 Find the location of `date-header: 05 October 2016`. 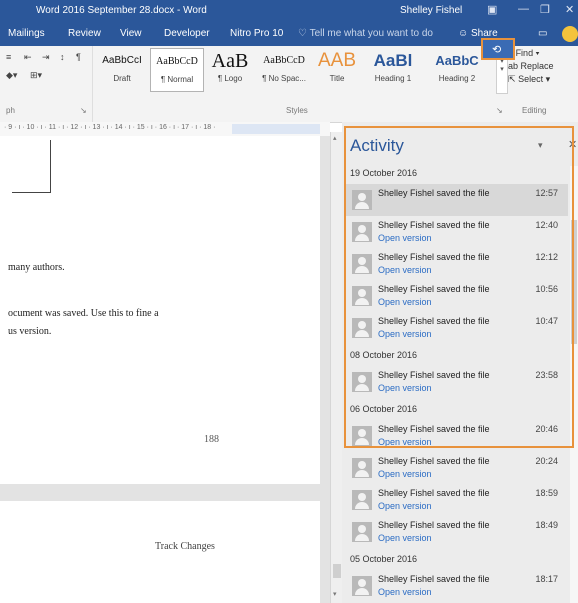

date-header: 05 October 2016 is located at coordinates (384, 559).